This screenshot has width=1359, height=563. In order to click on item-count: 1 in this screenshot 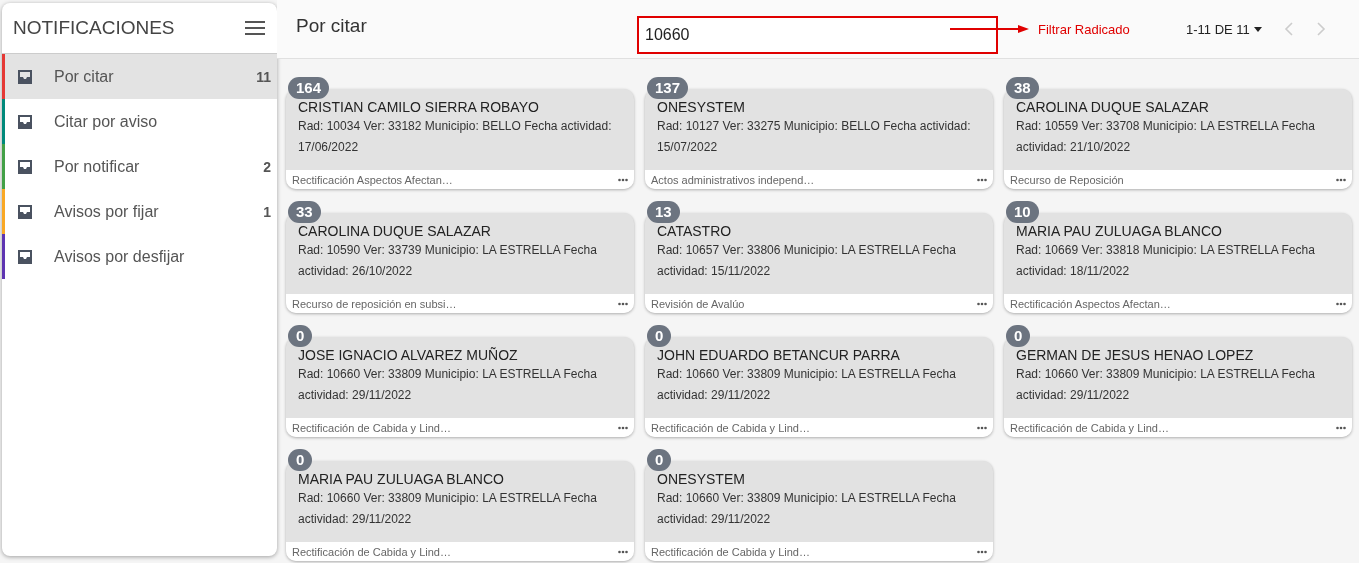, I will do `click(267, 211)`.